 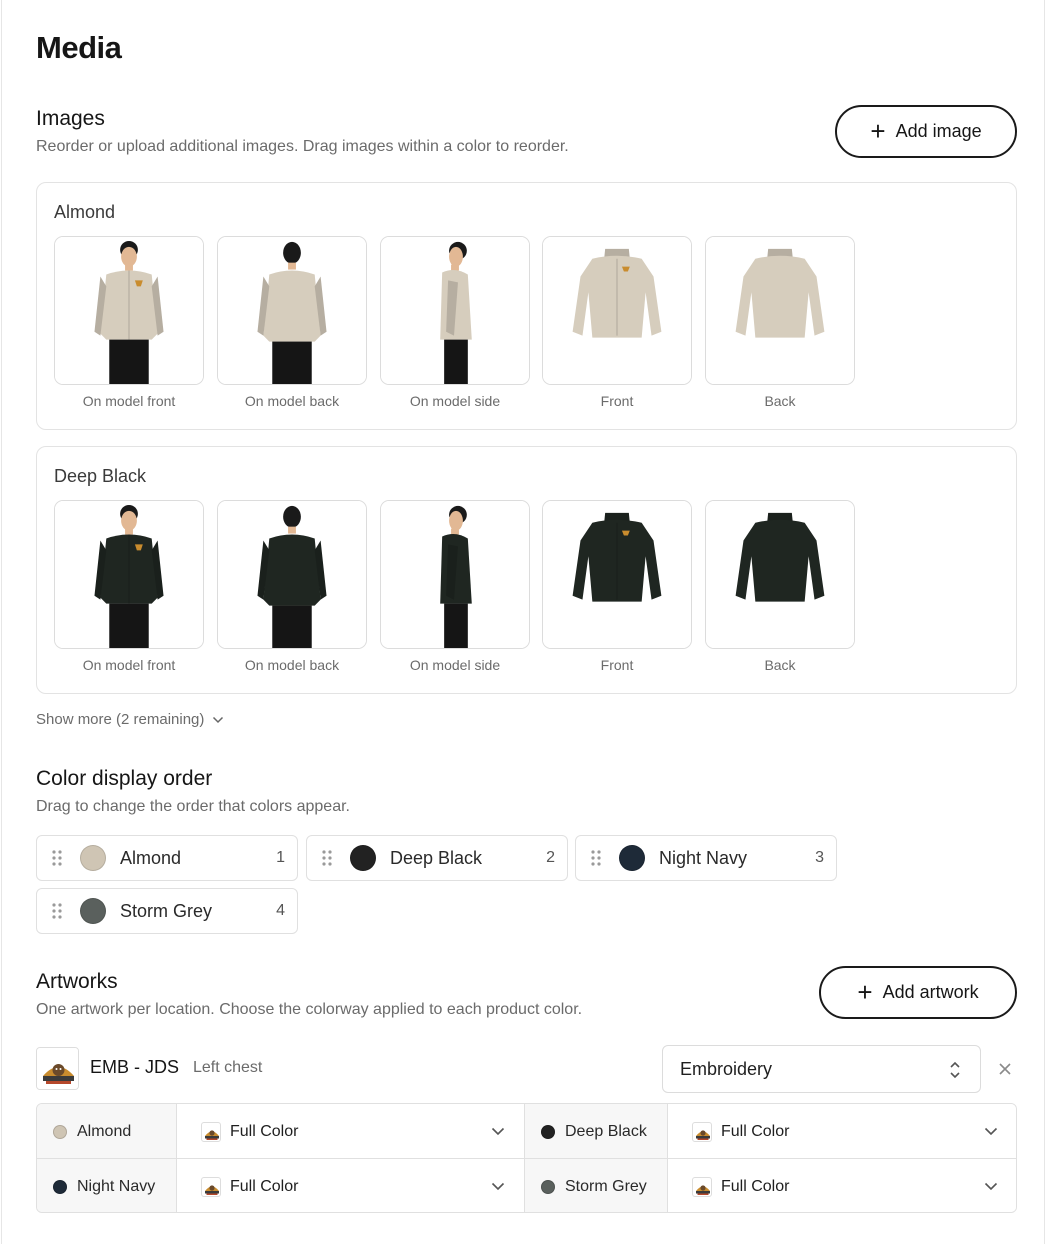 I want to click on remove-artwork-button, so click(x=1005, y=1069).